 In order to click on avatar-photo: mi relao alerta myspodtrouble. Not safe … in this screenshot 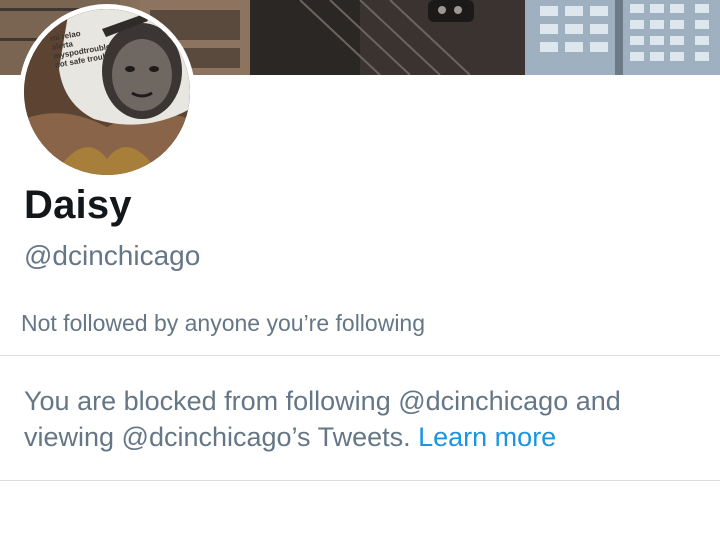, I will do `click(107, 92)`.